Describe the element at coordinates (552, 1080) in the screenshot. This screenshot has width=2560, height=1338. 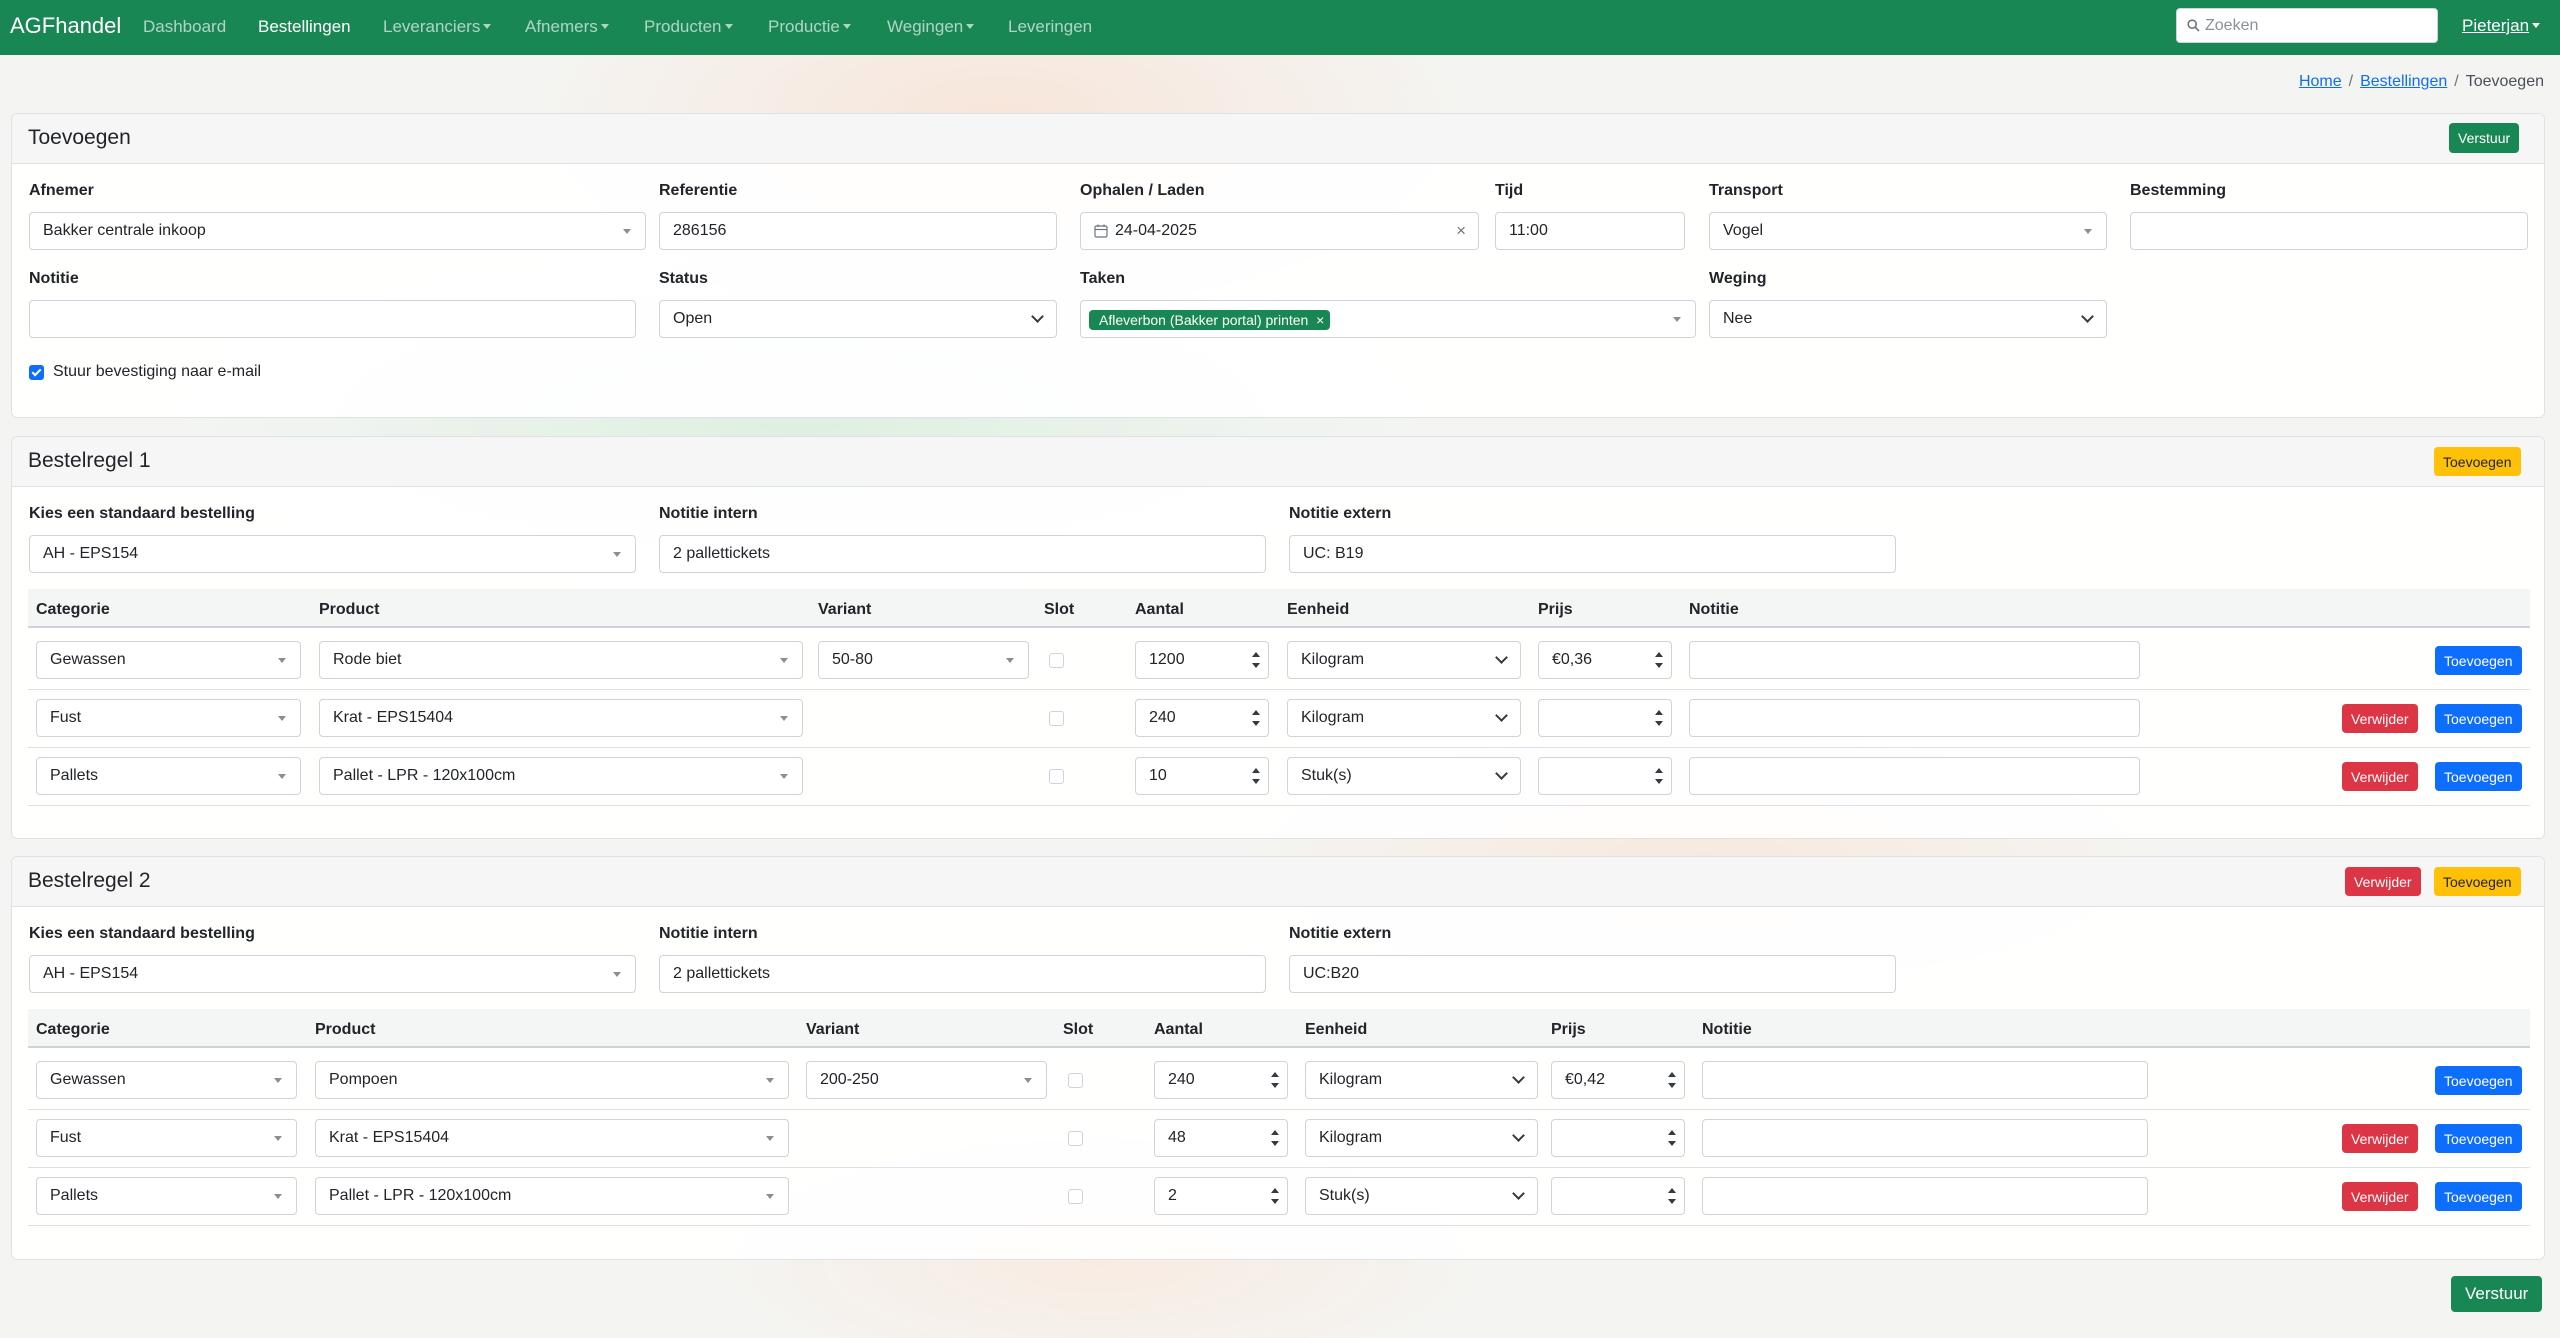
I see `product-select: Pompoen` at that location.